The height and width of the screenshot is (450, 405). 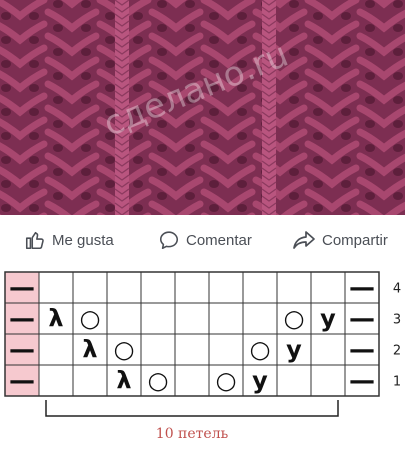 I want to click on share-button: Compartir, so click(x=340, y=240).